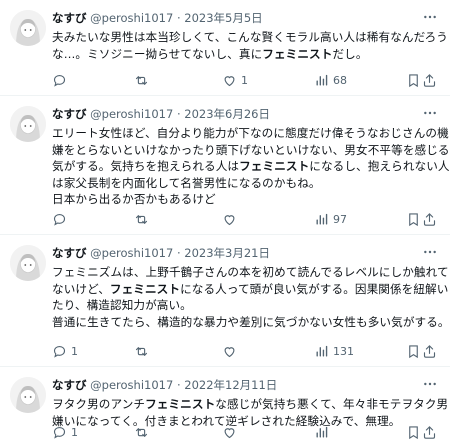  I want to click on tweet-date: 2023年6月26日, so click(227, 114).